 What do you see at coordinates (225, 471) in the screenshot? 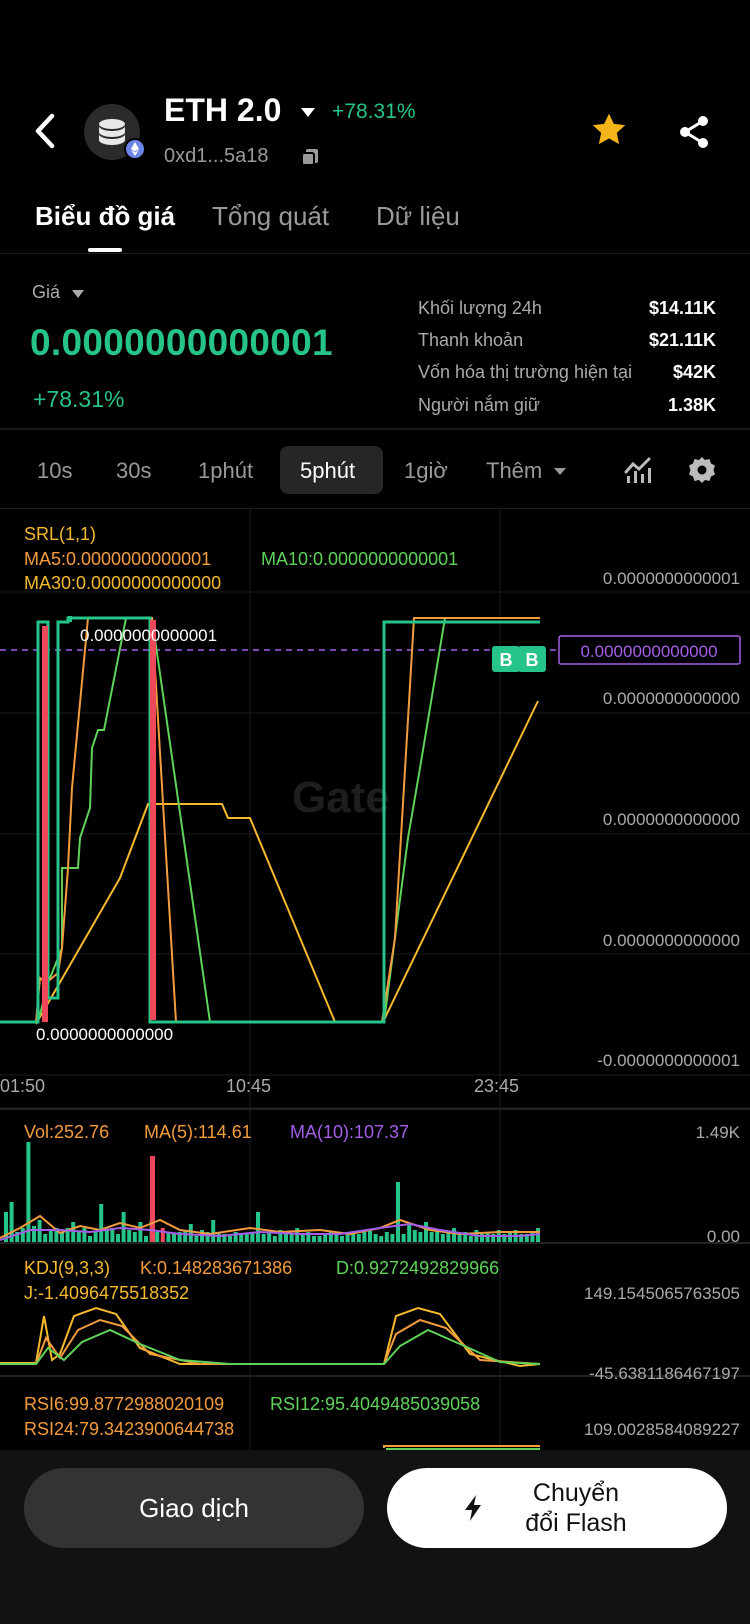
I see `timeframe-1min: 1phút` at bounding box center [225, 471].